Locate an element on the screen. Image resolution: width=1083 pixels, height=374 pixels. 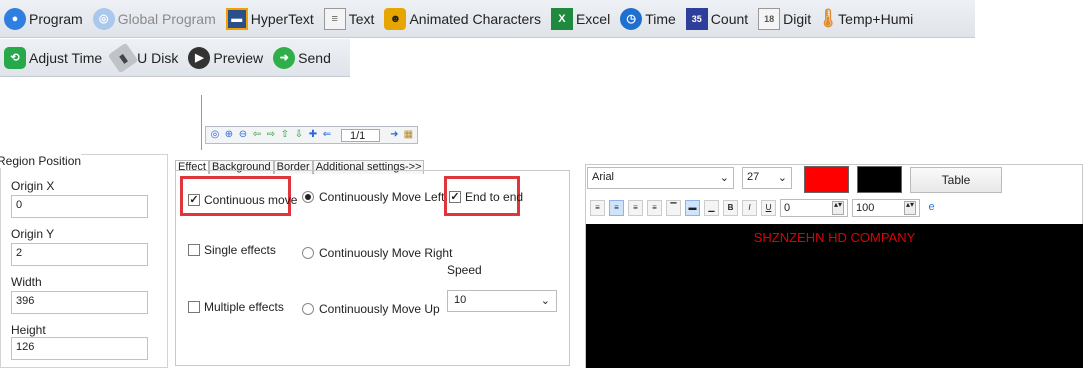
single-effects-checkbox: Single effects is located at coordinates (232, 250).